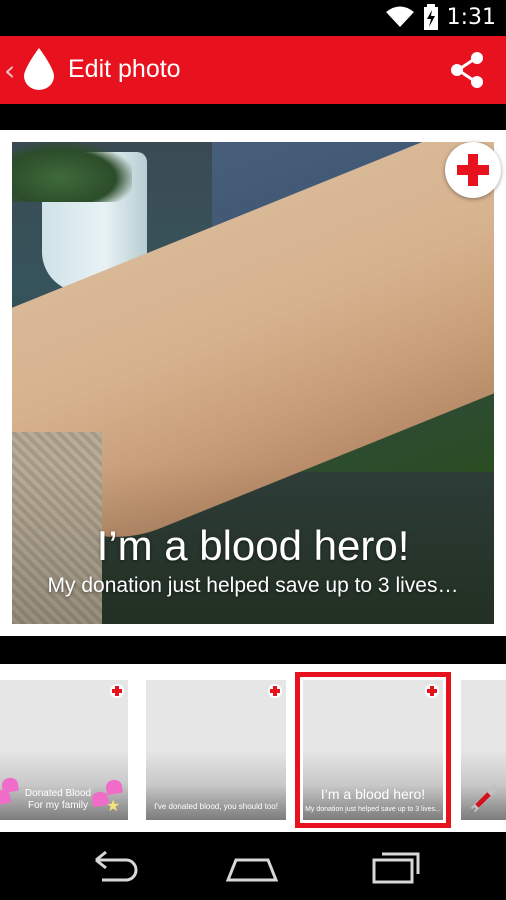 Image resolution: width=506 pixels, height=900 pixels. I want to click on back-nav-icon, so click(114, 866).